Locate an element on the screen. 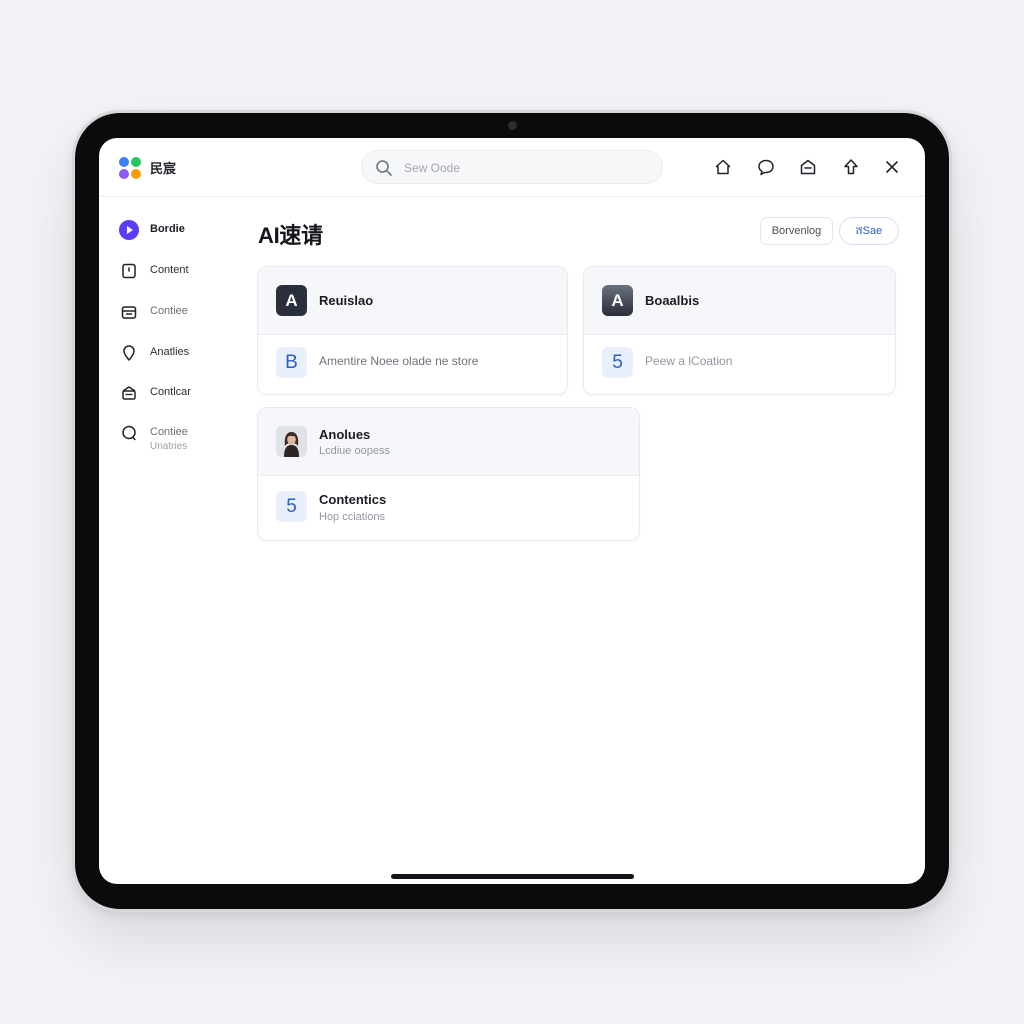  app-logo-icon is located at coordinates (131, 169).